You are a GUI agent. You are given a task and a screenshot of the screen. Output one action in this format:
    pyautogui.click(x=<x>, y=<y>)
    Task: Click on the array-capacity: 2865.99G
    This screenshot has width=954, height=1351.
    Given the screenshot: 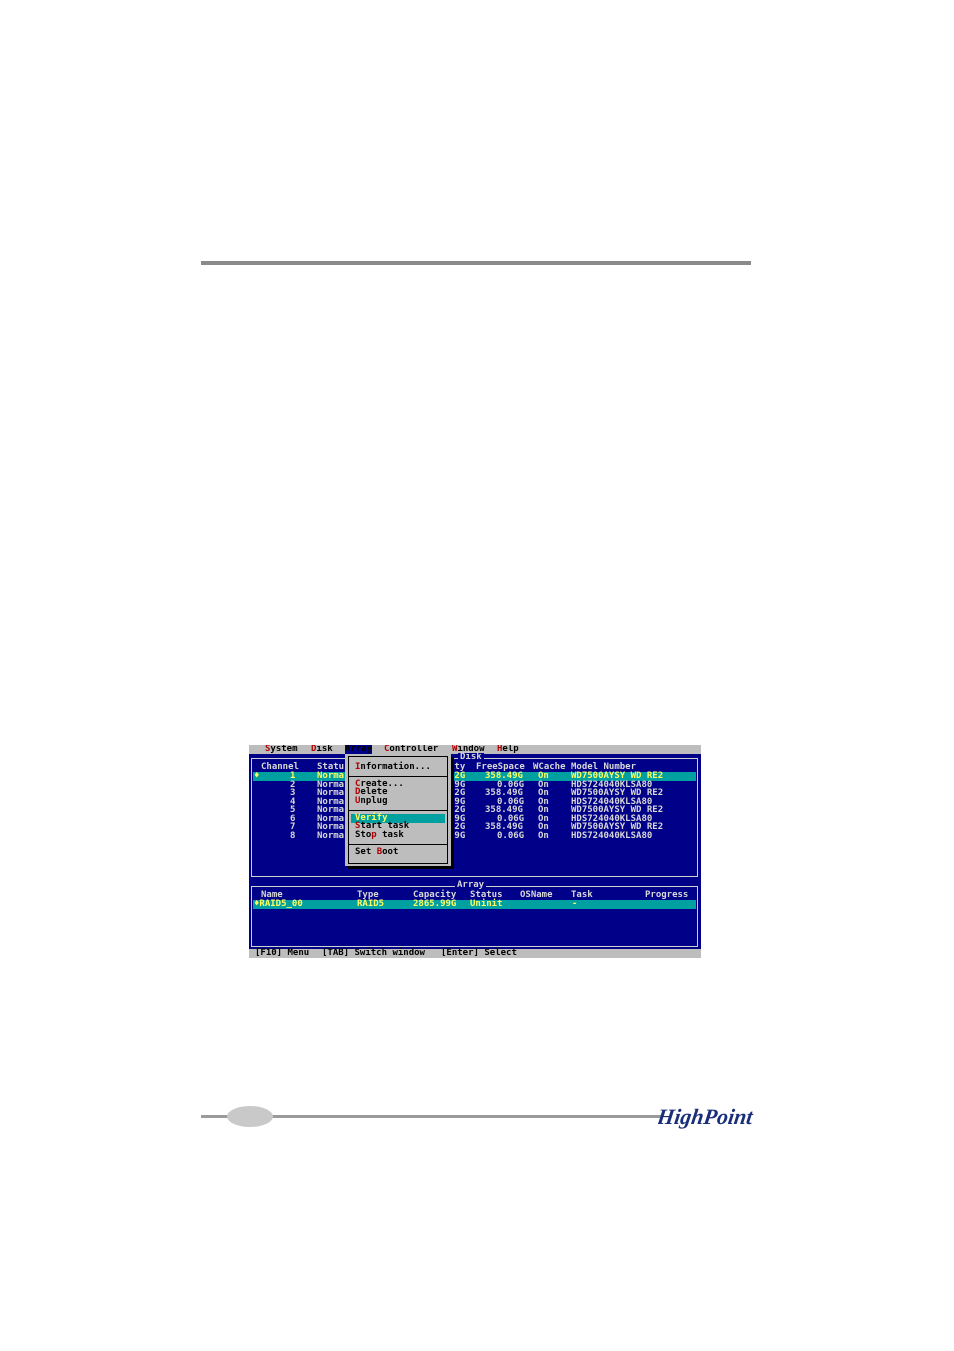 What is the action you would take?
    pyautogui.click(x=435, y=904)
    